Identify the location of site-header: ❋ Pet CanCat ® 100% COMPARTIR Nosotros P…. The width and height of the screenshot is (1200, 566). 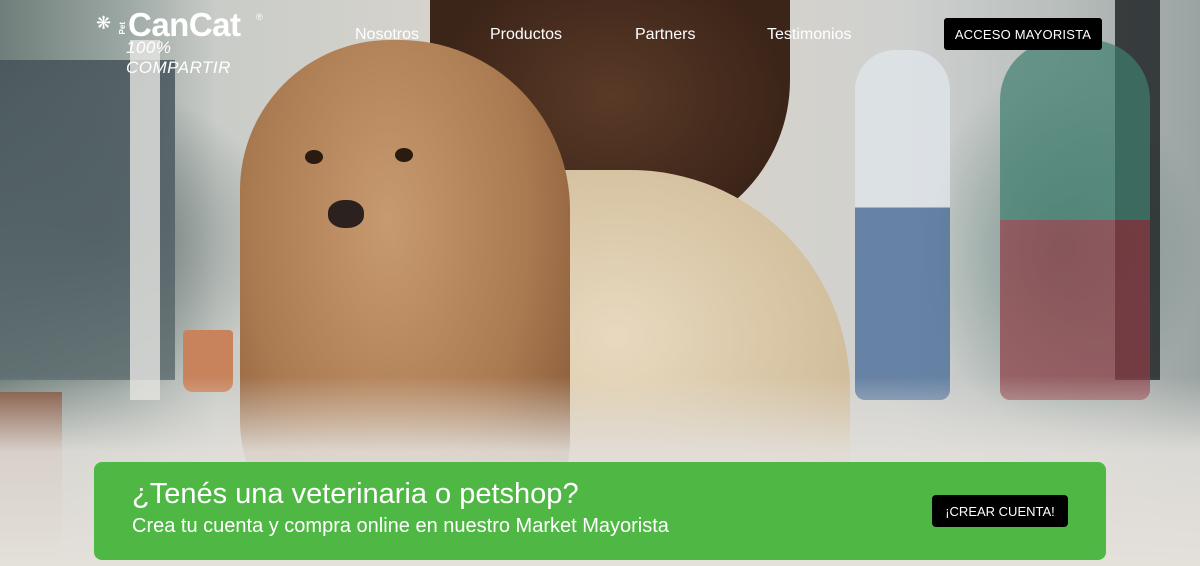
(600, 38).